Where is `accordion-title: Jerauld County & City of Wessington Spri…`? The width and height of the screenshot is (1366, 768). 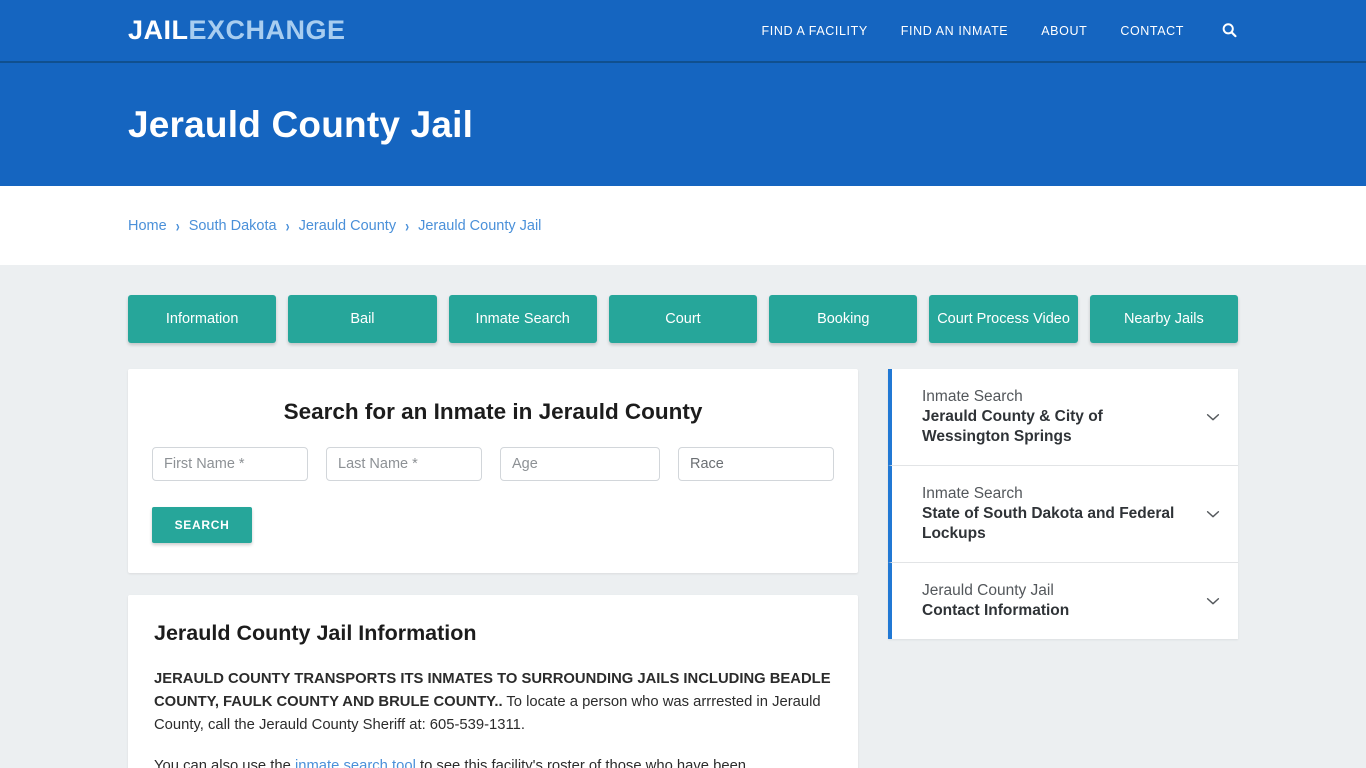
accordion-title: Jerauld County & City of Wessington Spri… is located at coordinates (1012, 426).